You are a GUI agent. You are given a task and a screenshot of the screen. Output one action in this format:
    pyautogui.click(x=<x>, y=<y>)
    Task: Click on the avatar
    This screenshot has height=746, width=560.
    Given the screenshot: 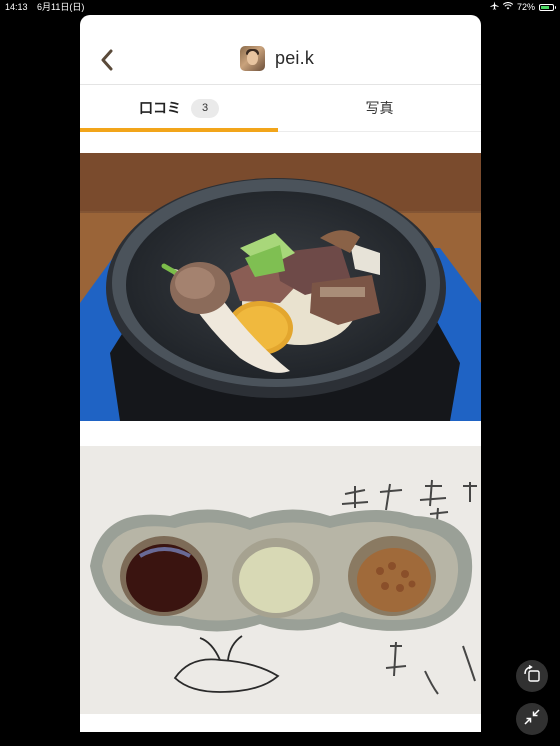 What is the action you would take?
    pyautogui.click(x=252, y=58)
    